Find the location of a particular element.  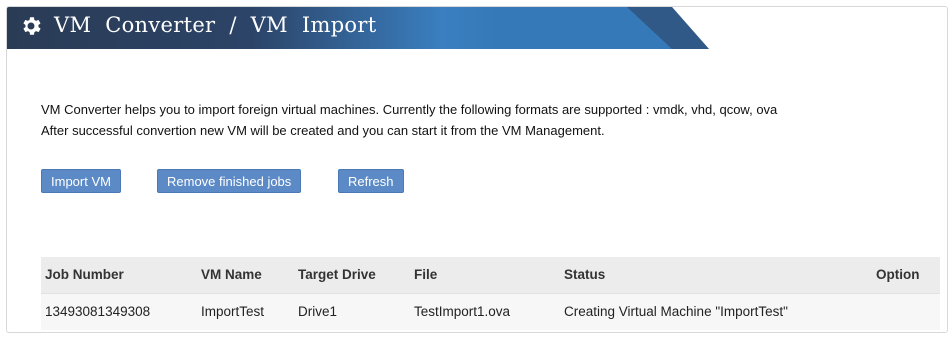

file-cell: TestImport1.ova is located at coordinates (462, 311).